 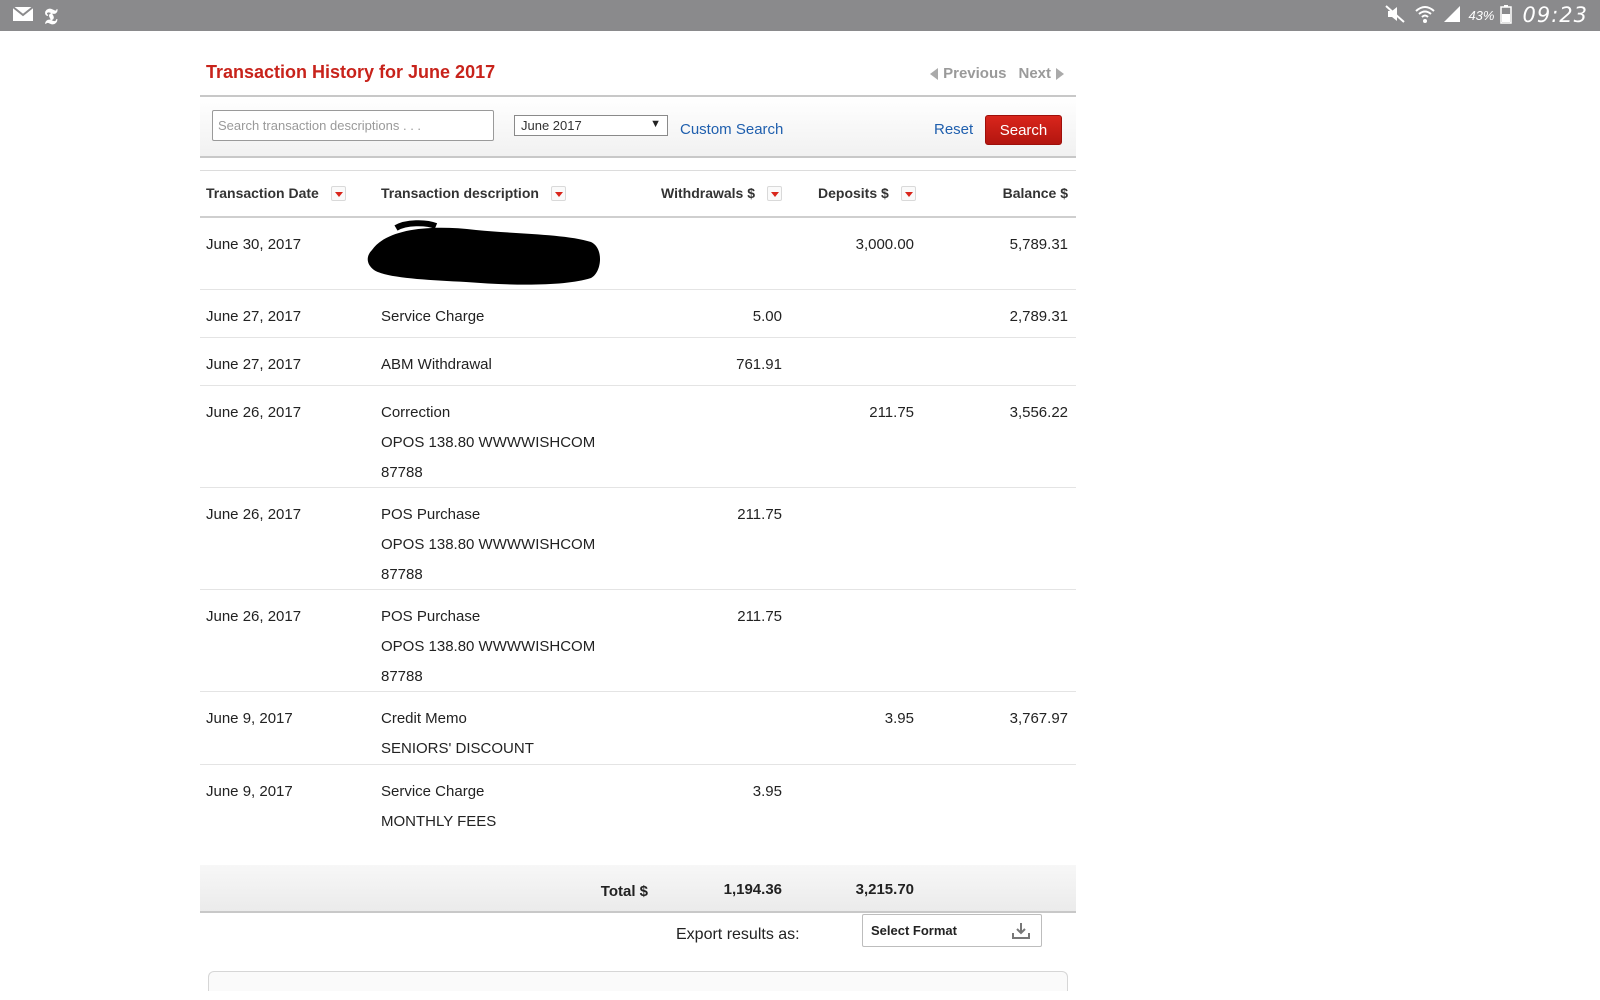 I want to click on caret-down-icon: ▼, so click(x=655, y=124).